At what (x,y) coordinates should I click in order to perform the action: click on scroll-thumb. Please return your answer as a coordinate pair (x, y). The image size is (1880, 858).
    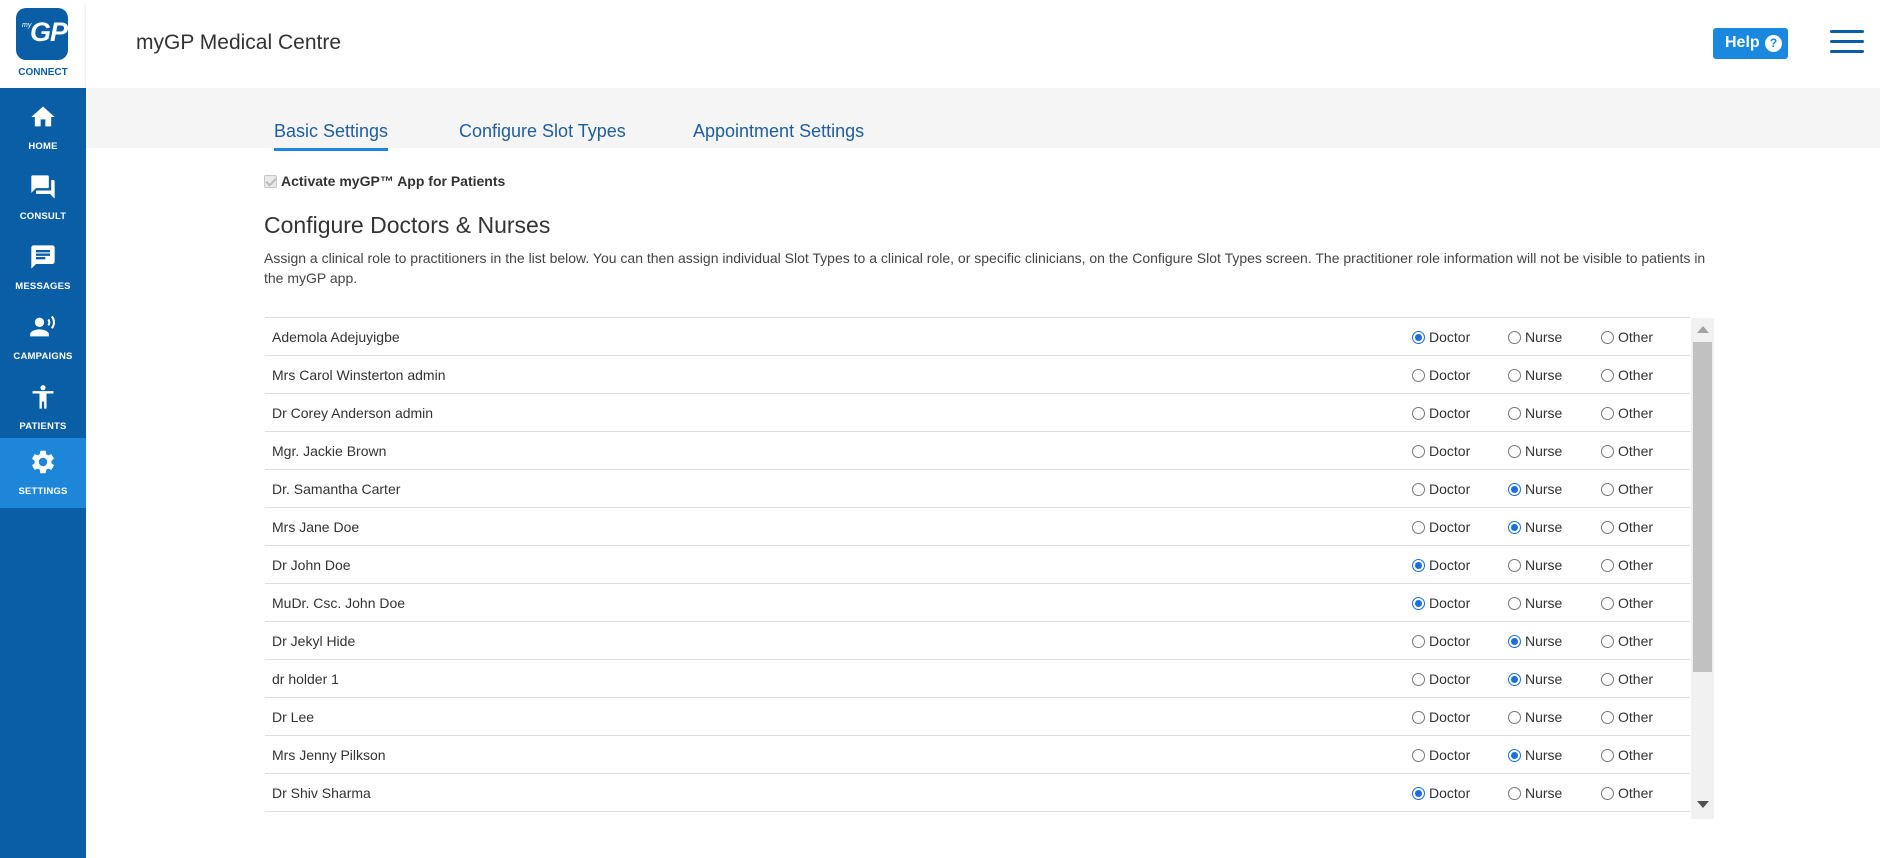
    Looking at the image, I should click on (1702, 507).